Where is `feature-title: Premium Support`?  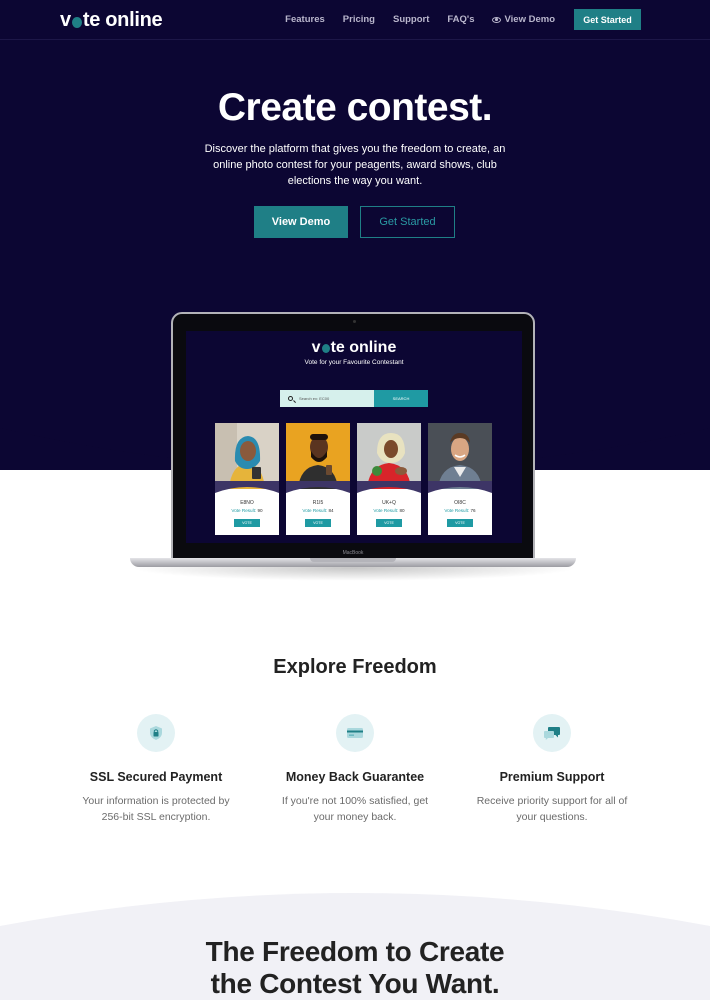 feature-title: Premium Support is located at coordinates (552, 777).